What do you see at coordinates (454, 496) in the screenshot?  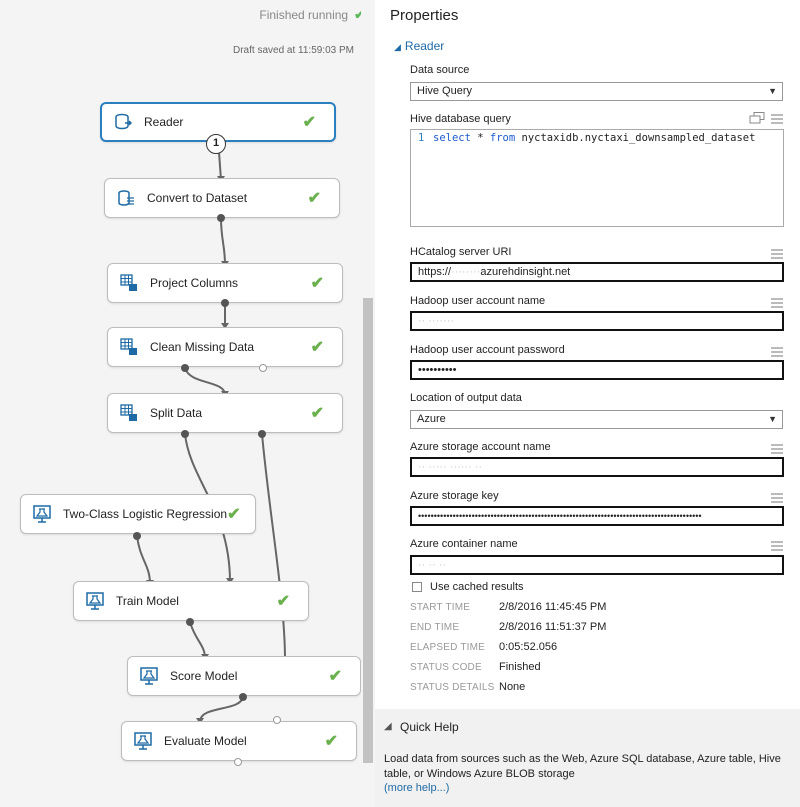 I see `storage-key-label: Azure storage key` at bounding box center [454, 496].